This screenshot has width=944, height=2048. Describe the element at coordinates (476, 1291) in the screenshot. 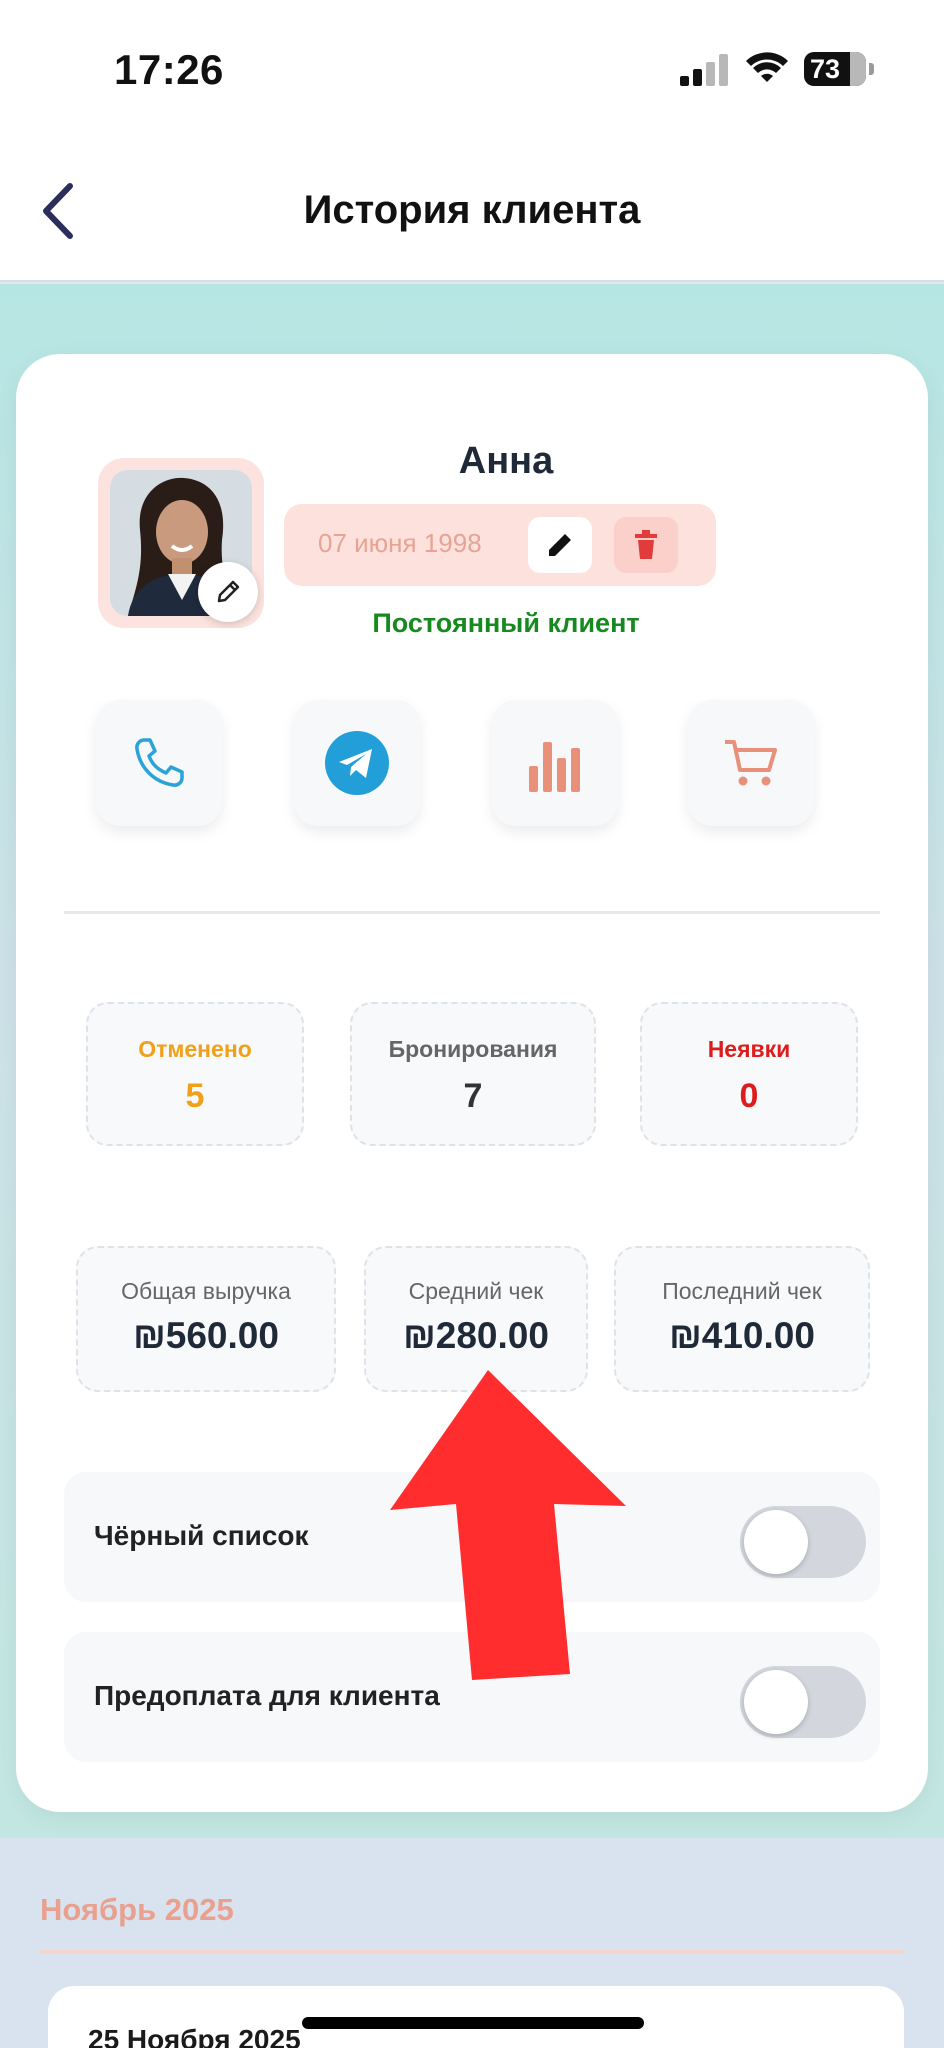

I see `money-label: Средний чек` at that location.